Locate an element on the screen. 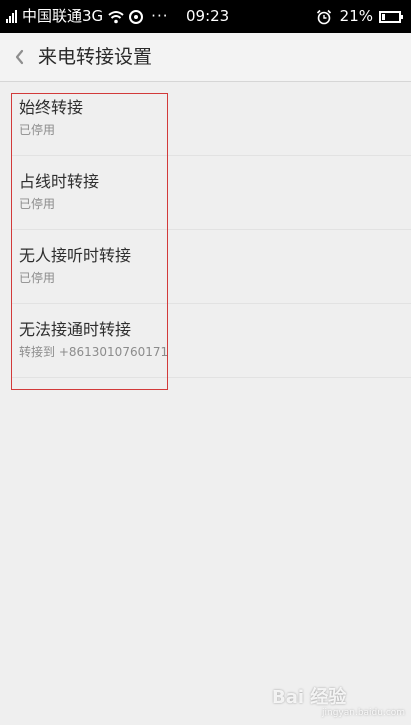 The height and width of the screenshot is (725, 411). chevron-left-icon is located at coordinates (19, 57).